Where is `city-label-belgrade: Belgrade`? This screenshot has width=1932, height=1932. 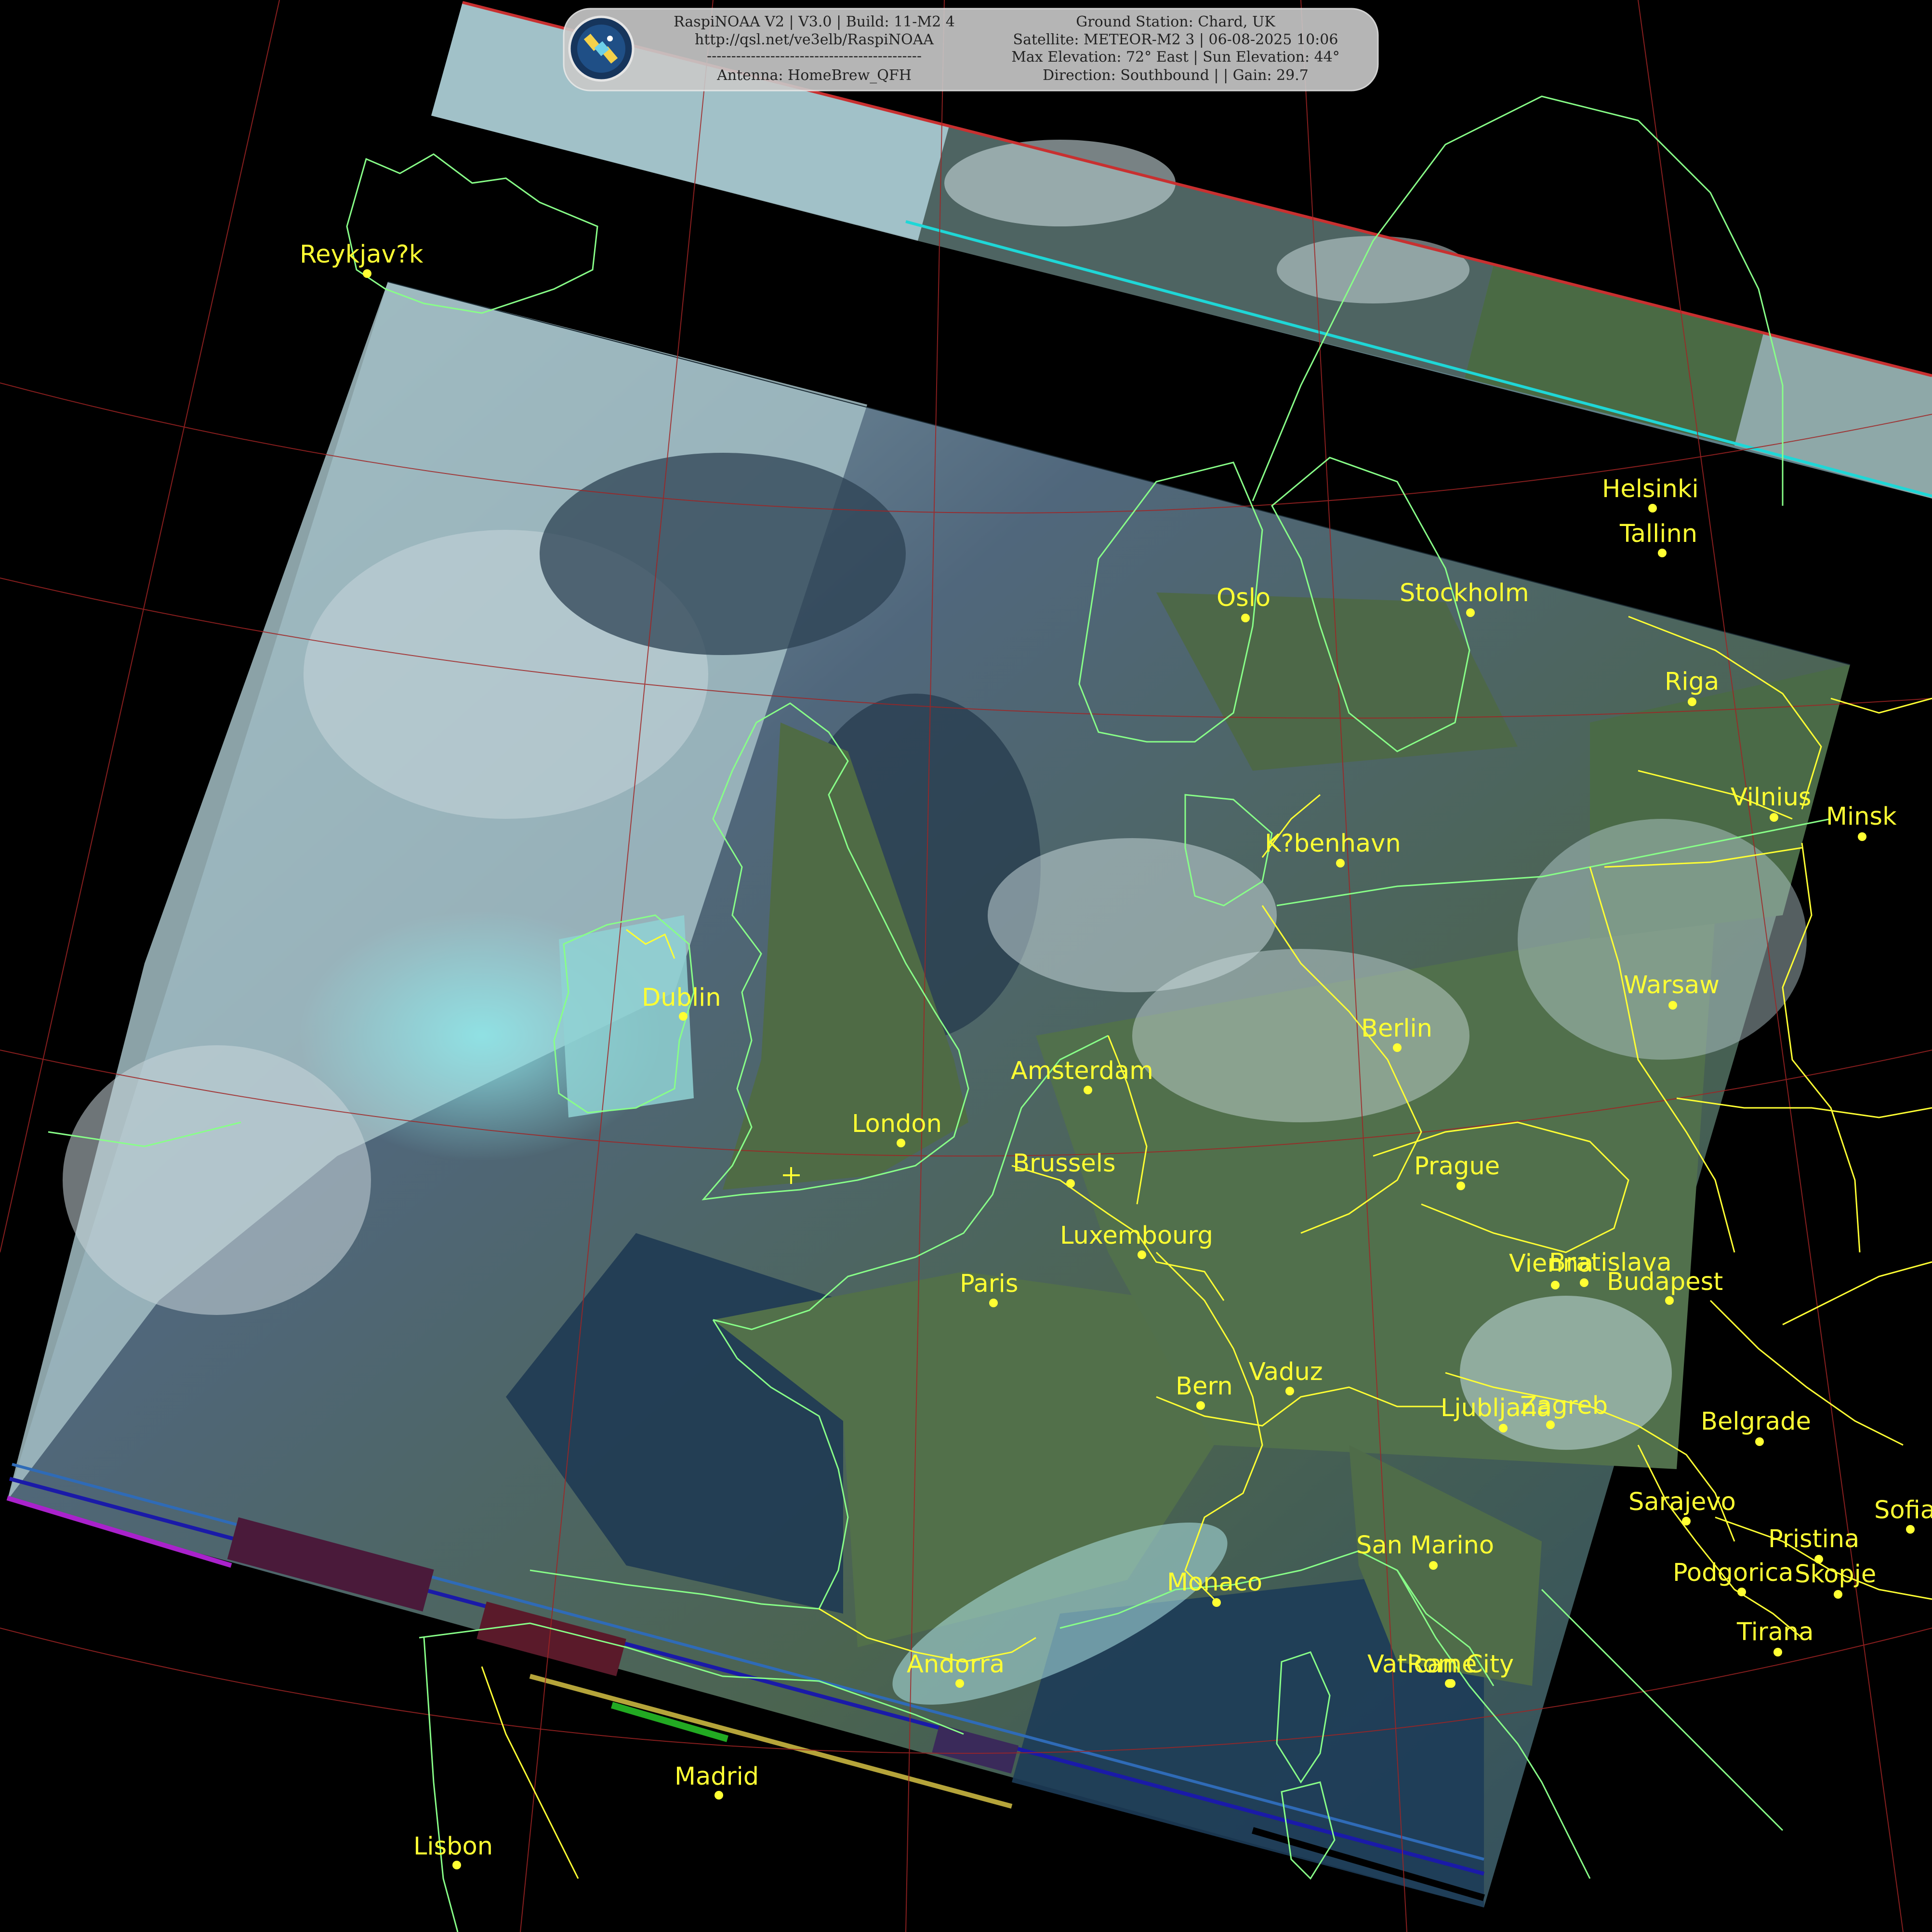 city-label-belgrade: Belgrade is located at coordinates (1756, 1422).